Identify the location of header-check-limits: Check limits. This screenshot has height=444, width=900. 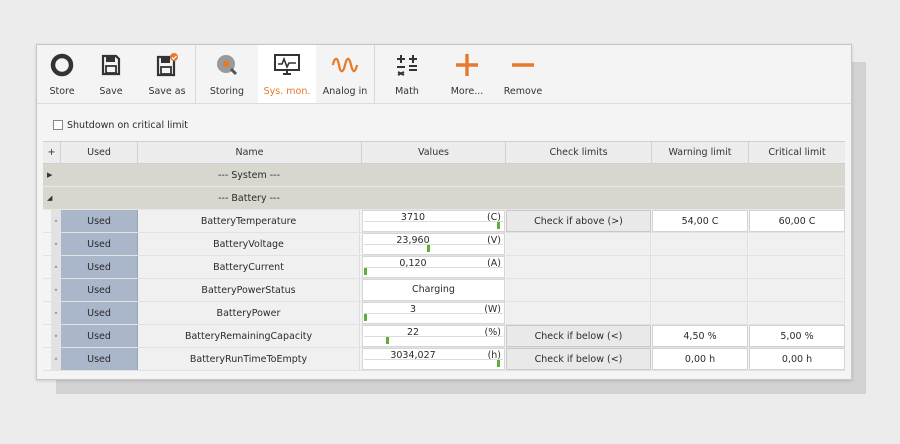
(579, 152).